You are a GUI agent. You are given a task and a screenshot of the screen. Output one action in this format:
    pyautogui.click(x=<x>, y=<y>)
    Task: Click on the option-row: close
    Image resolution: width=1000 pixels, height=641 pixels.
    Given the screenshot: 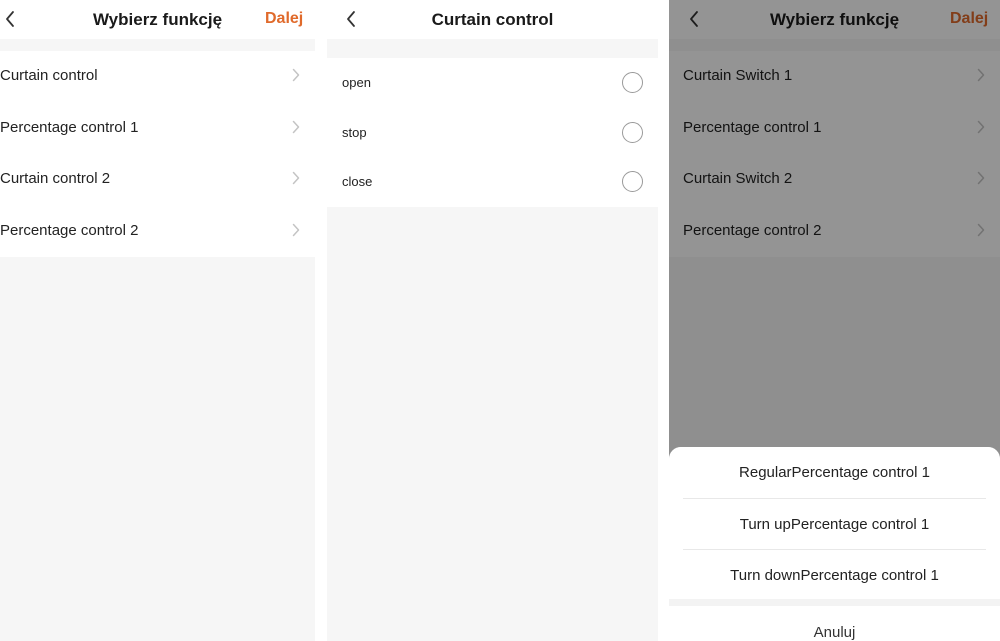 What is the action you would take?
    pyautogui.click(x=492, y=182)
    